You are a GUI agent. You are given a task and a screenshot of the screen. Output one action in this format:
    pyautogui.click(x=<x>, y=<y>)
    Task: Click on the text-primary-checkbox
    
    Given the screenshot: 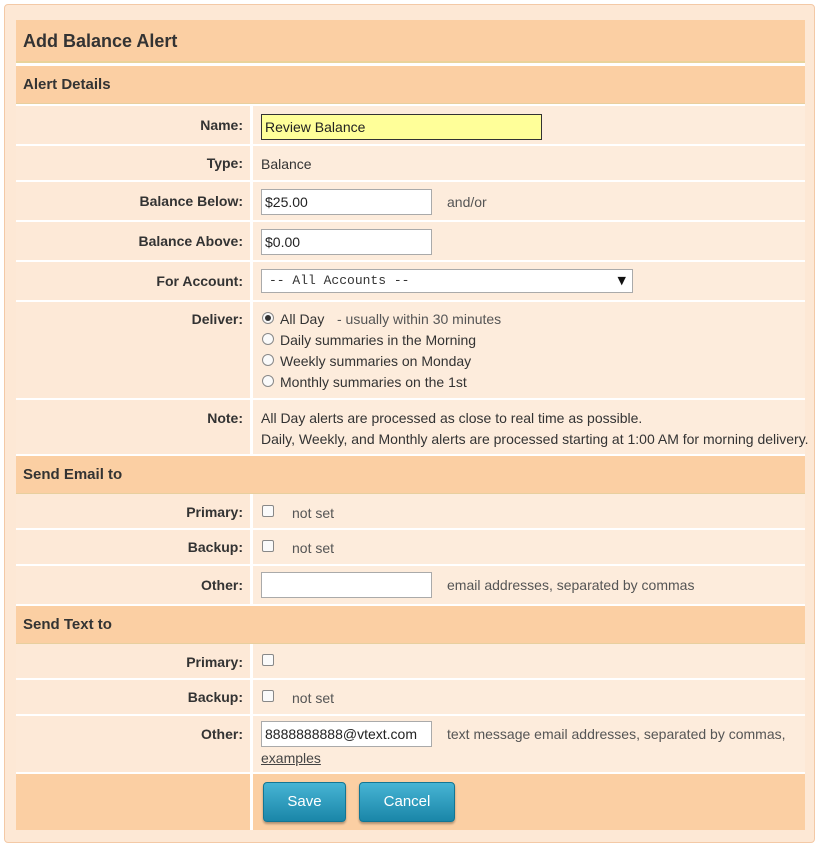 What is the action you would take?
    pyautogui.click(x=268, y=660)
    